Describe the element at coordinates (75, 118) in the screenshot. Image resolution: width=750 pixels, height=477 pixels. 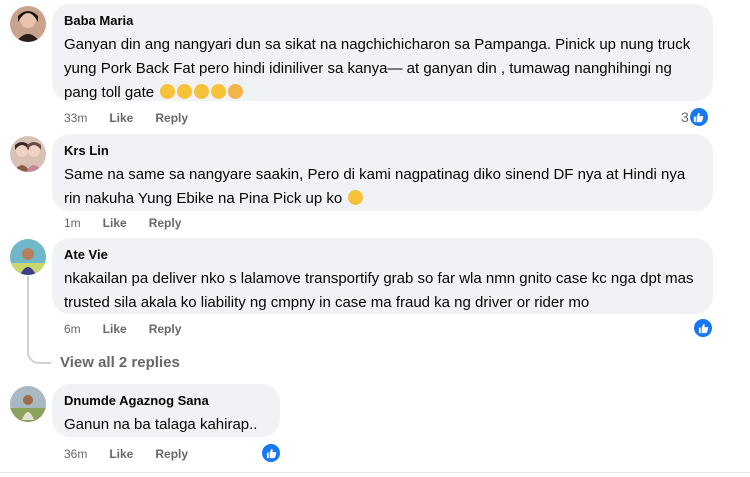
I see `comment-time: 33m` at that location.